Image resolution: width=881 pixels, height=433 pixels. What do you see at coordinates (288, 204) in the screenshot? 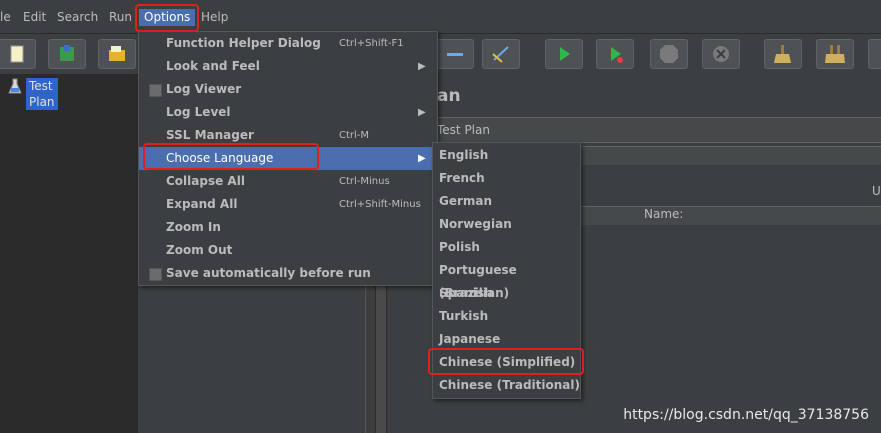
I see `menu-item-expand-all: Expand All Ctrl+Shift-Minus` at bounding box center [288, 204].